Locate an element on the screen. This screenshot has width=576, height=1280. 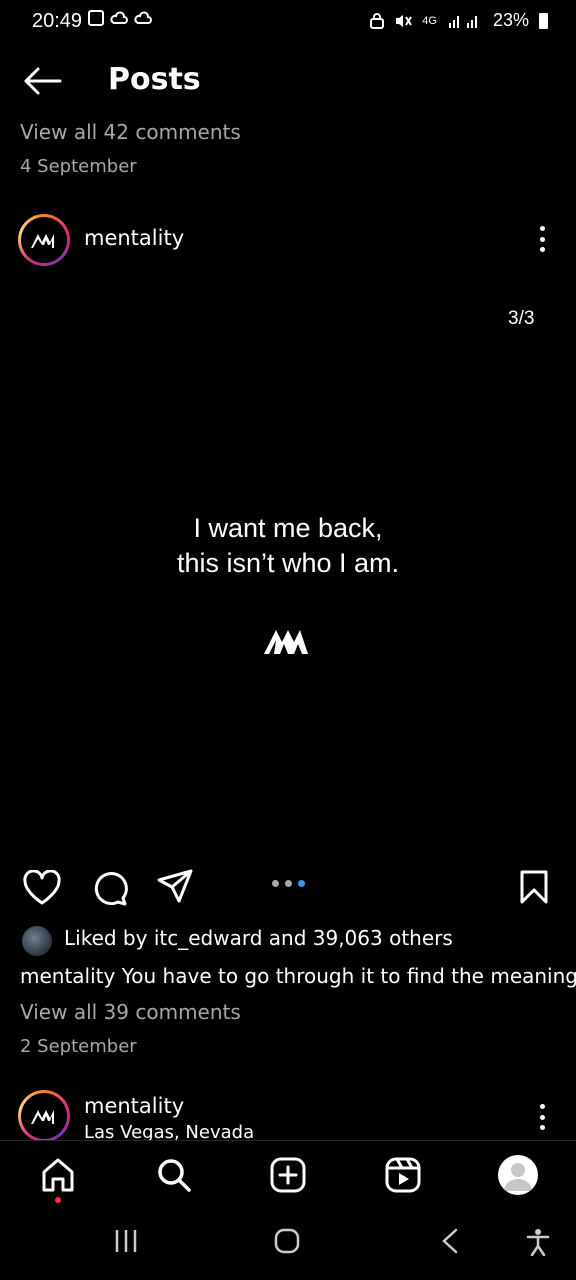
system-nav-bar is located at coordinates (288, 1245).